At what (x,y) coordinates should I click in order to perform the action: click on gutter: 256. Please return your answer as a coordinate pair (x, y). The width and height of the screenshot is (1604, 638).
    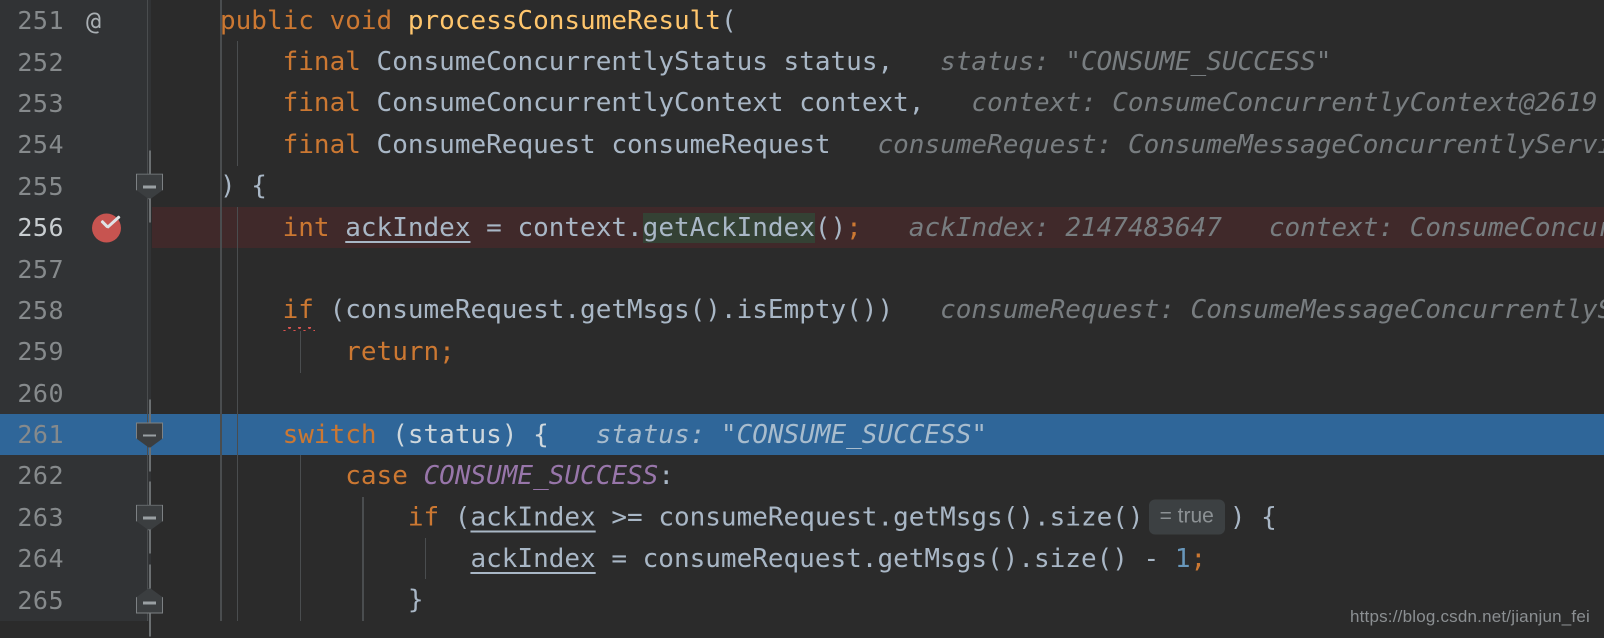
    Looking at the image, I should click on (76, 227).